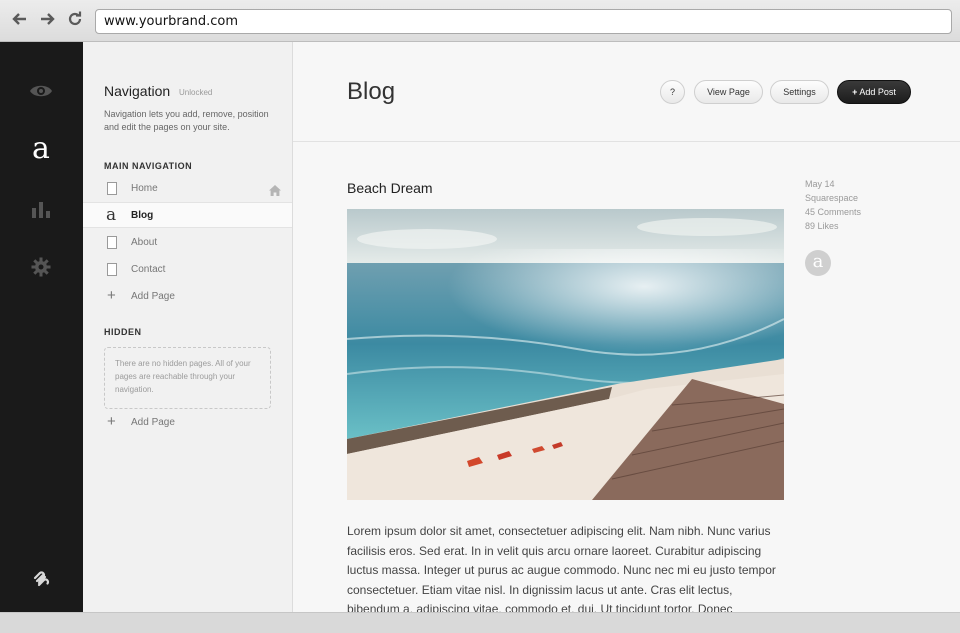 The width and height of the screenshot is (960, 633). Describe the element at coordinates (142, 215) in the screenshot. I see `nav-item-label: Blog` at that location.